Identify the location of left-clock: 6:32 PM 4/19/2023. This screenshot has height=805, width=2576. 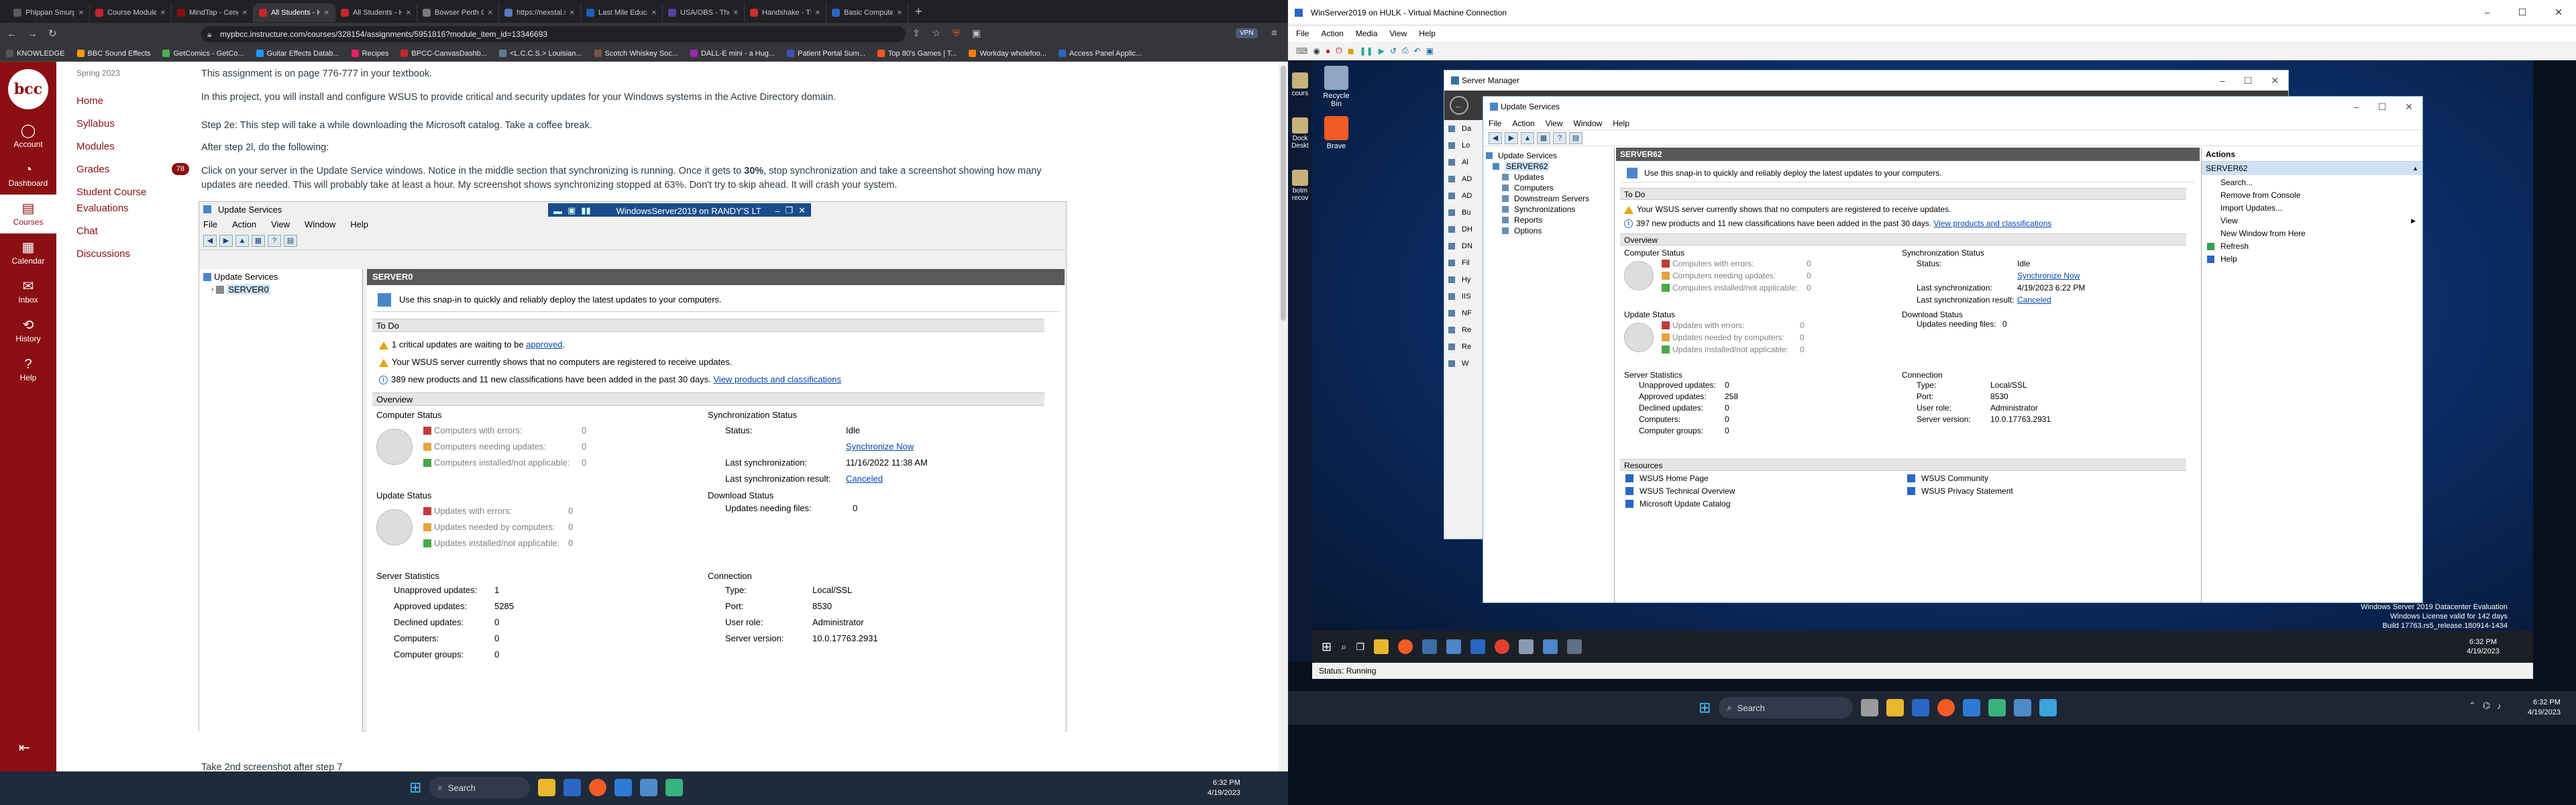
(1224, 788).